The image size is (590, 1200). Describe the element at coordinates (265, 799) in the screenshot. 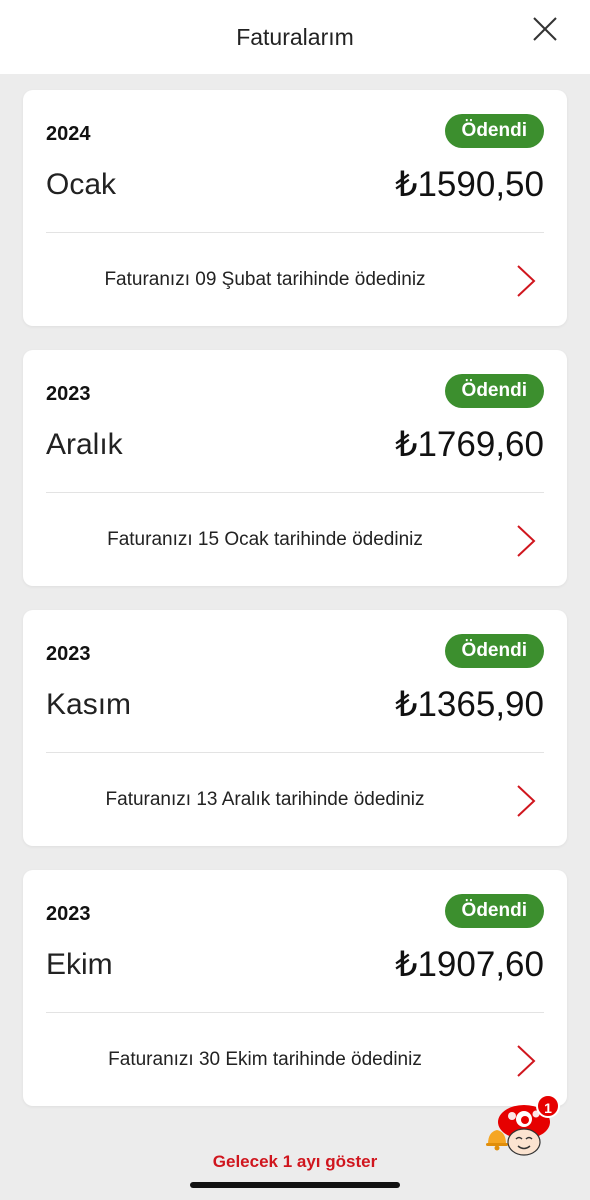

I see `payment-info: Faturanızı 13 Aralık tarihinde ödediniz` at that location.